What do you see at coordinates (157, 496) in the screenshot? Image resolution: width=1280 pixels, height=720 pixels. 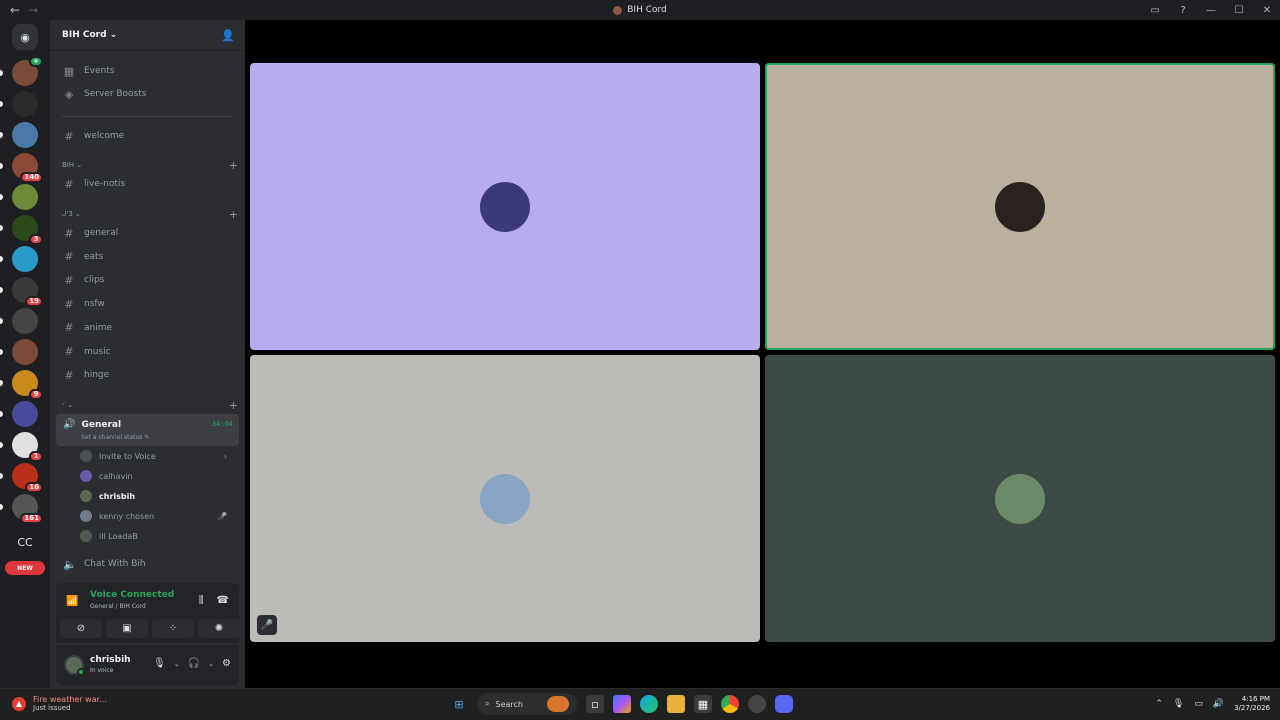 I see `voice-user: chrisbih` at bounding box center [157, 496].